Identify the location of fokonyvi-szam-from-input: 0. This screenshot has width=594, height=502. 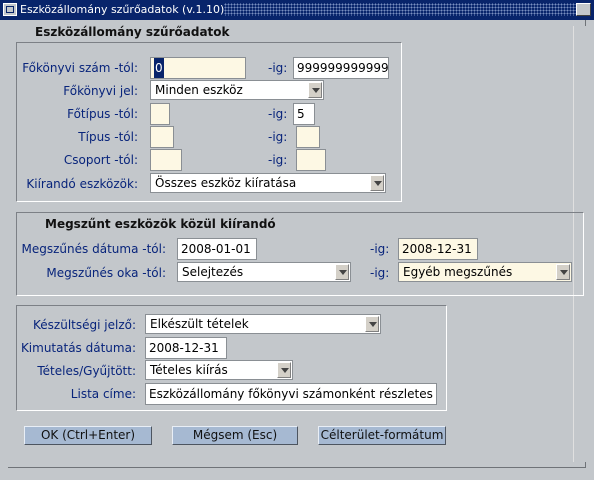
(198, 68).